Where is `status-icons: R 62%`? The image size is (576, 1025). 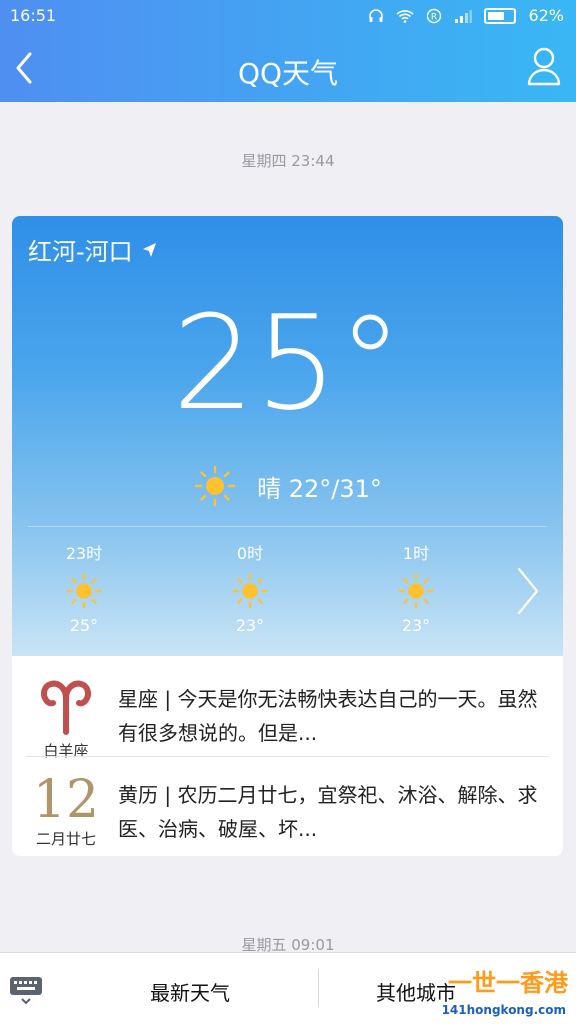
status-icons: R 62% is located at coordinates (466, 15).